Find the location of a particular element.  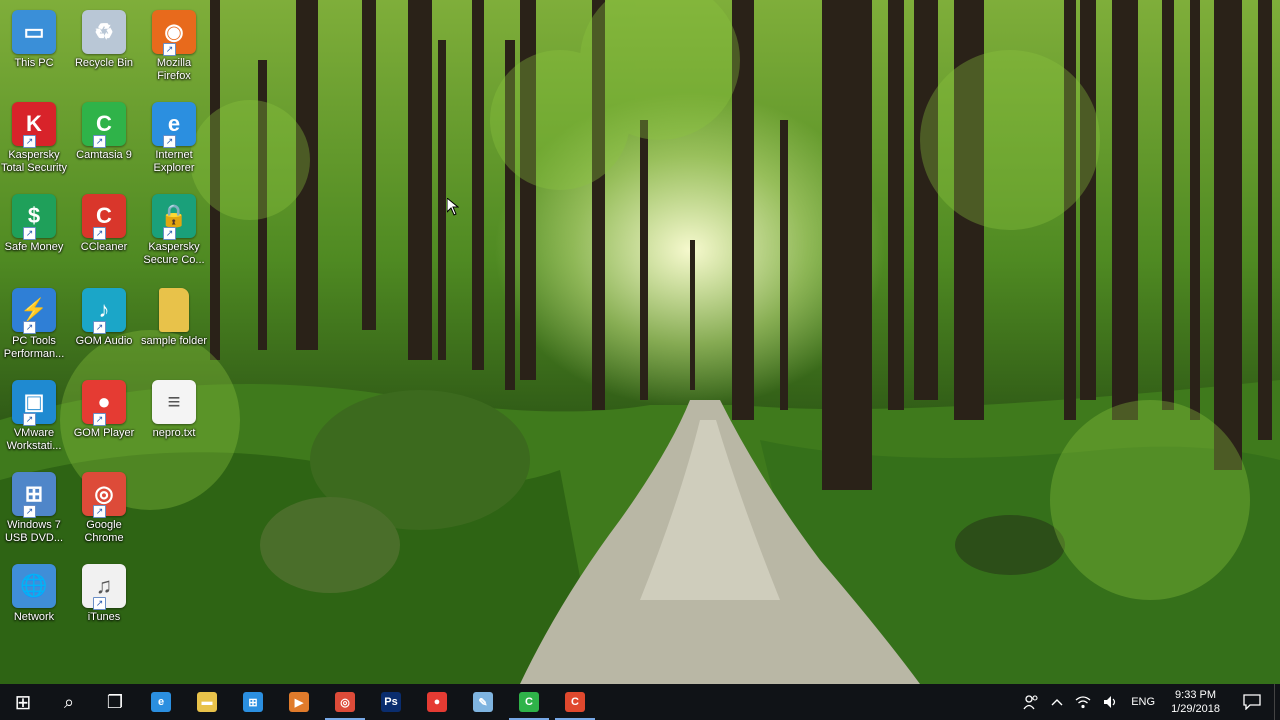

desktop-icon: C ↗ CCleaner is located at coordinates (104, 233).